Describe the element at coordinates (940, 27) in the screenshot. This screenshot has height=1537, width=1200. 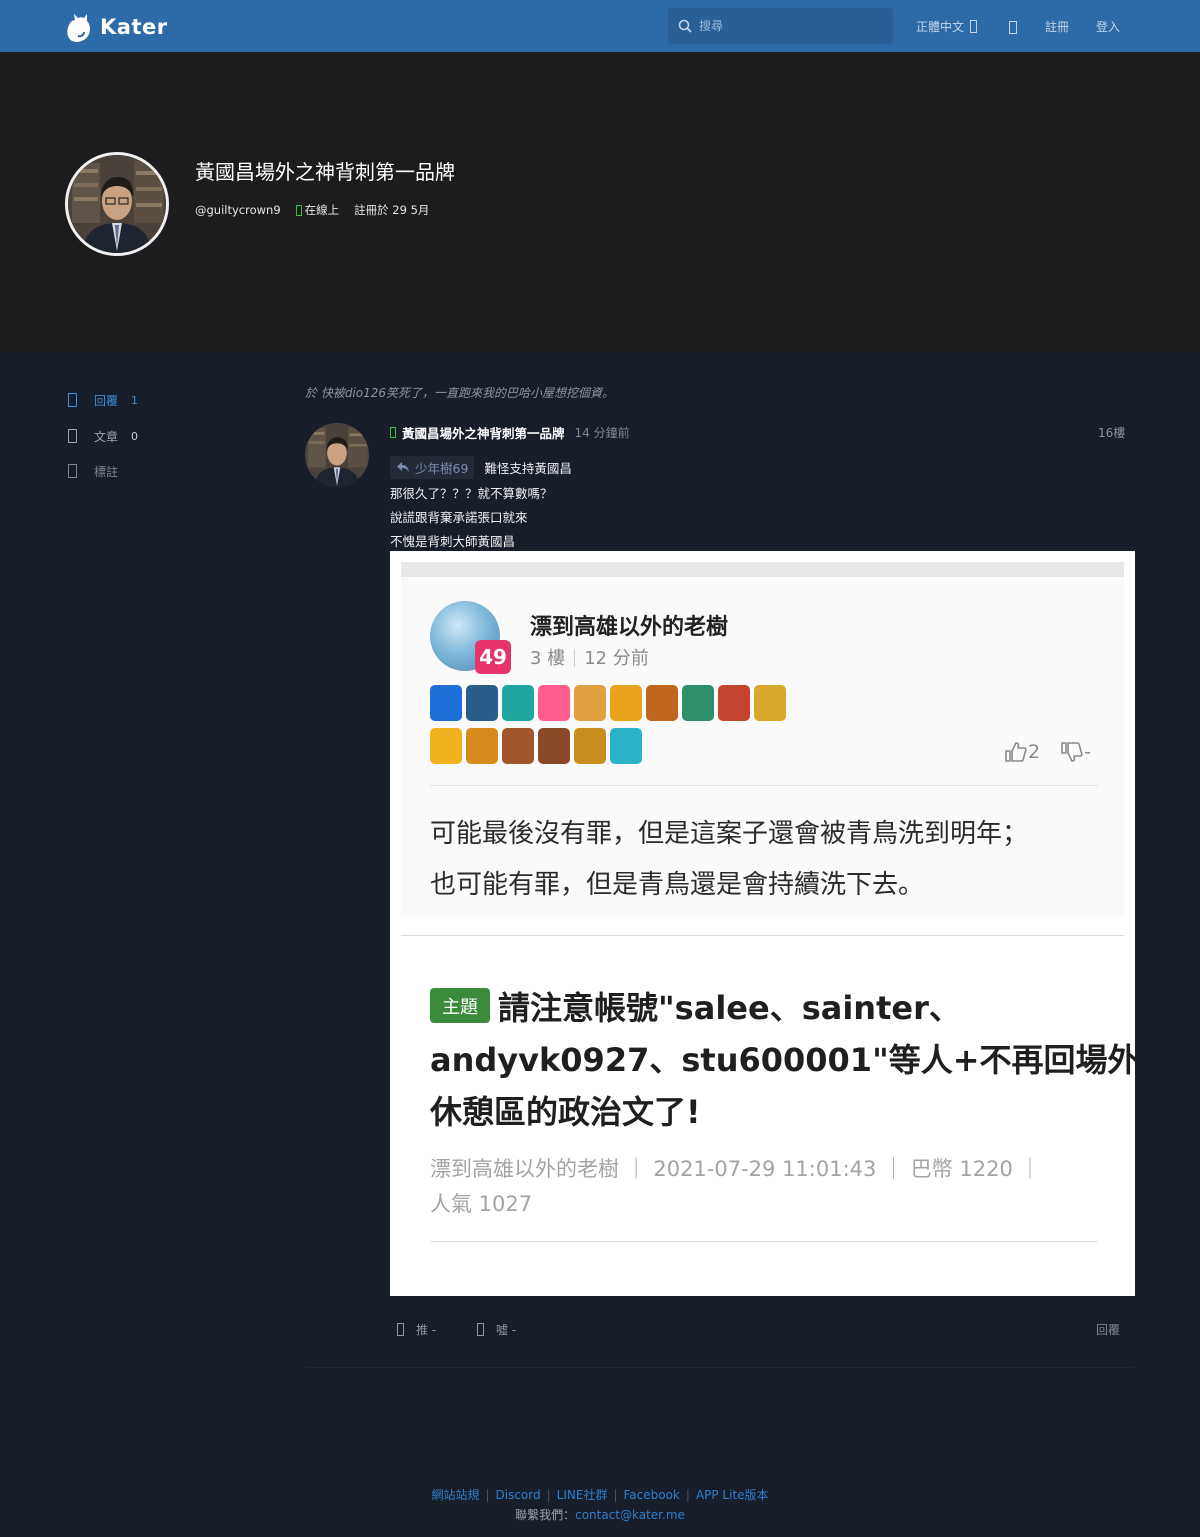
I see `language-label: 正體中文` at that location.